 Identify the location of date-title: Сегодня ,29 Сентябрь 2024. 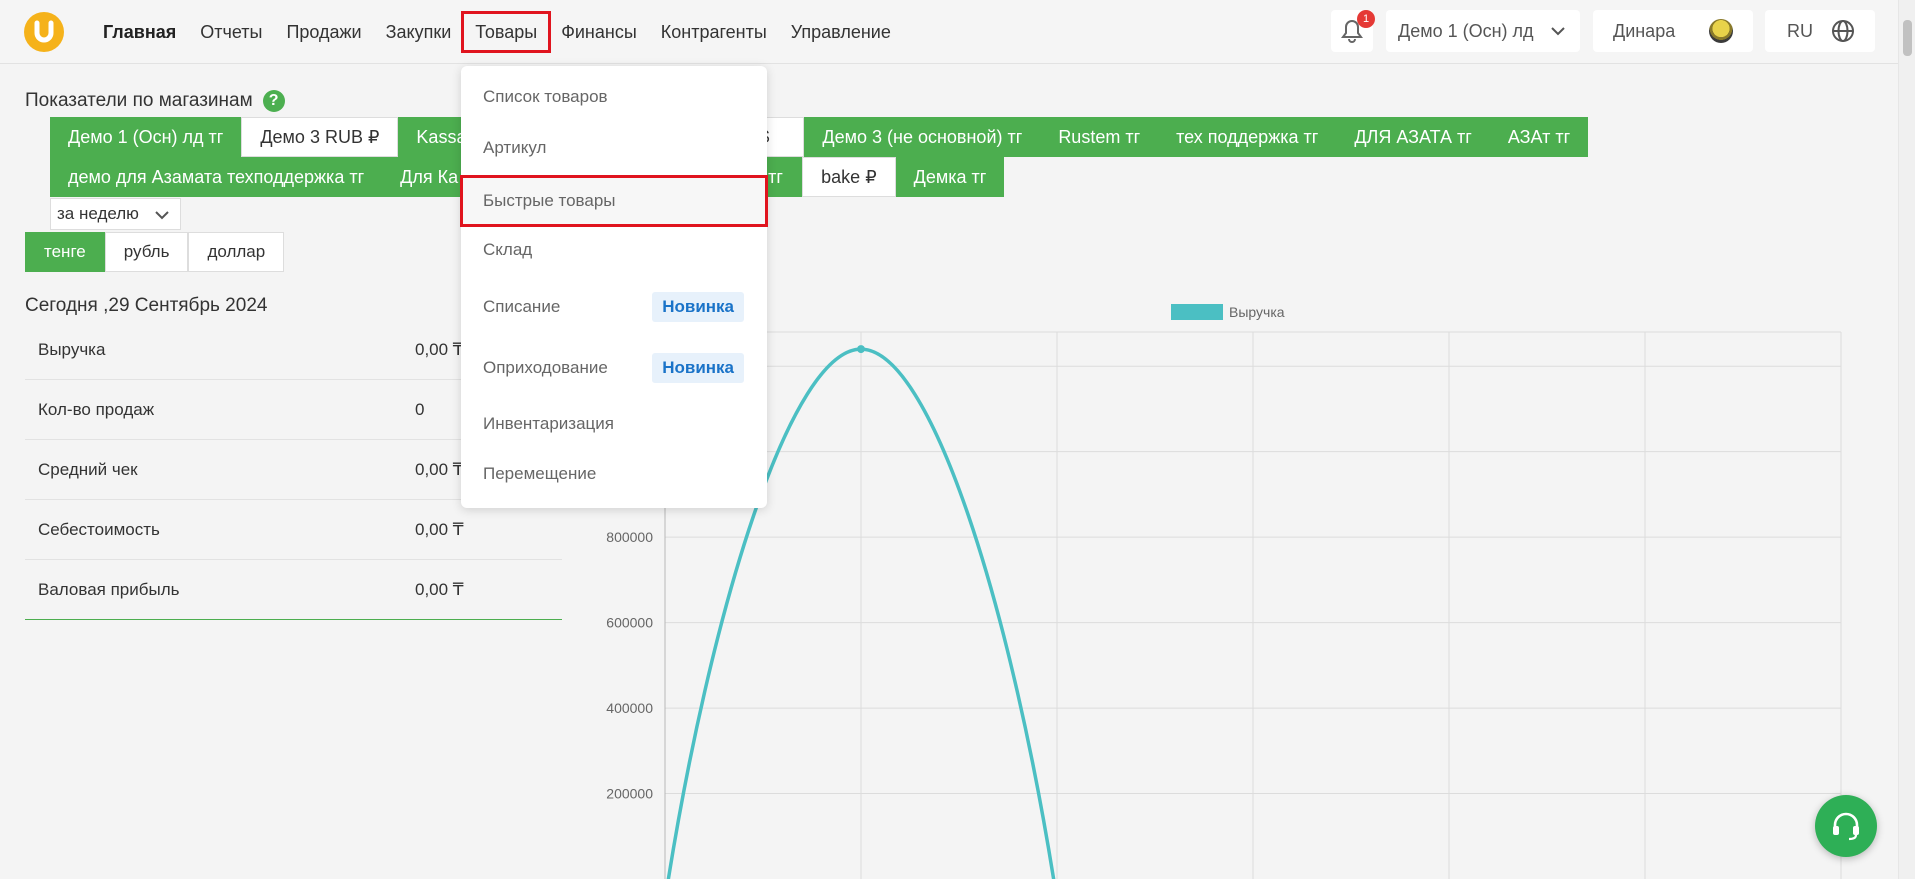
(146, 305).